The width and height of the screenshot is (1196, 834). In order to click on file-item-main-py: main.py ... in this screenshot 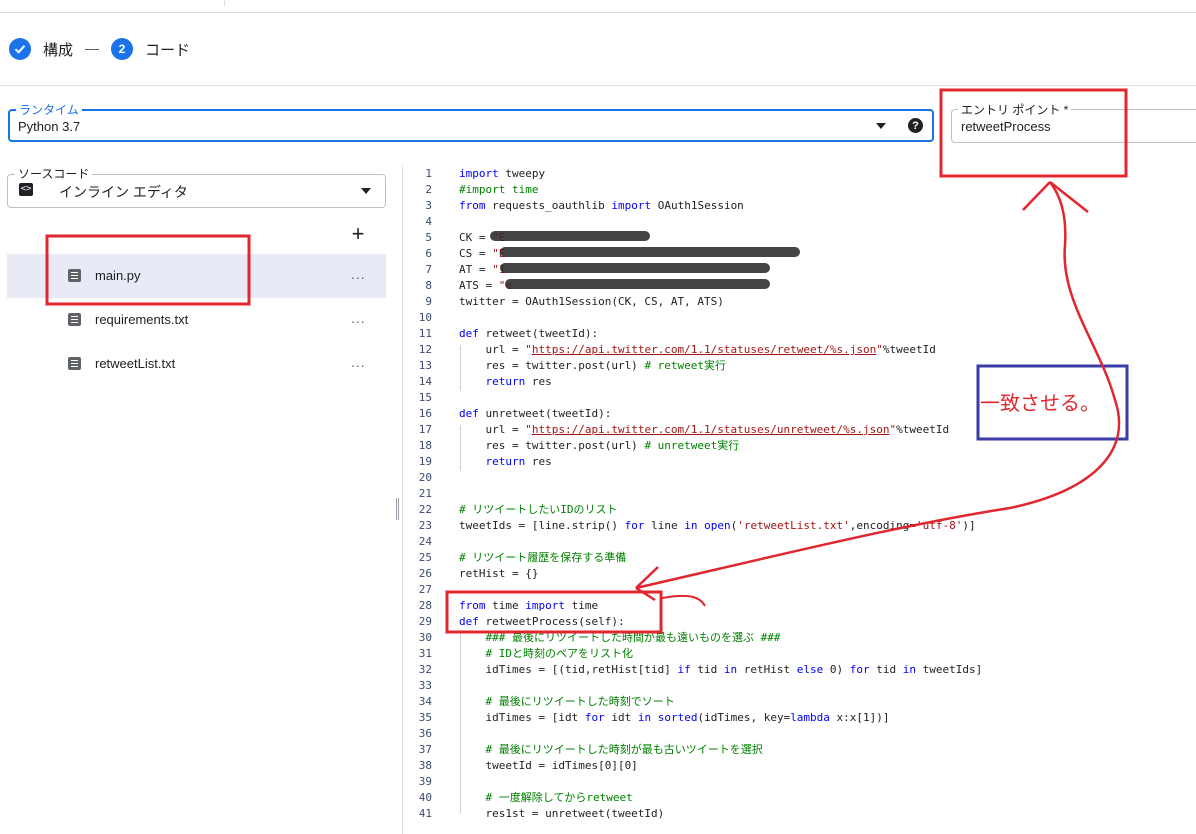, I will do `click(196, 276)`.